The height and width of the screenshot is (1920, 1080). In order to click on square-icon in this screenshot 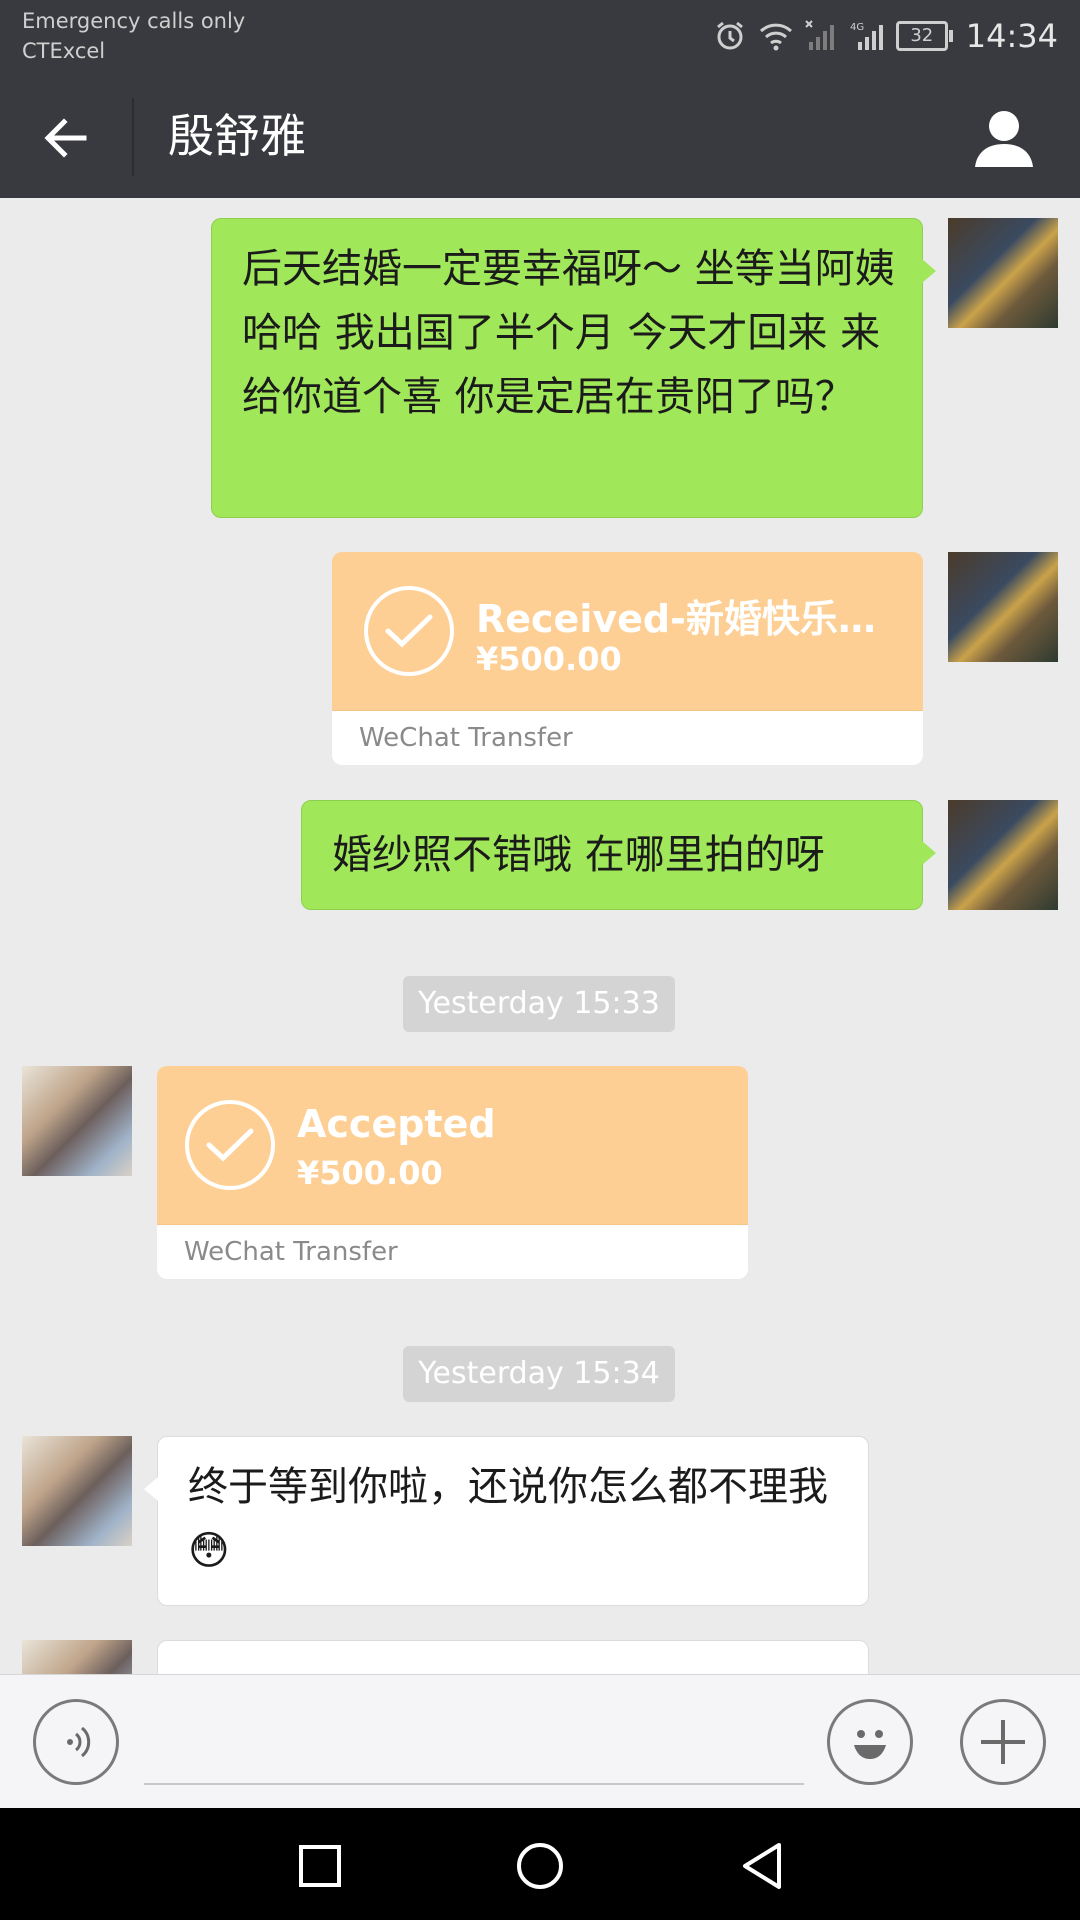, I will do `click(320, 1866)`.